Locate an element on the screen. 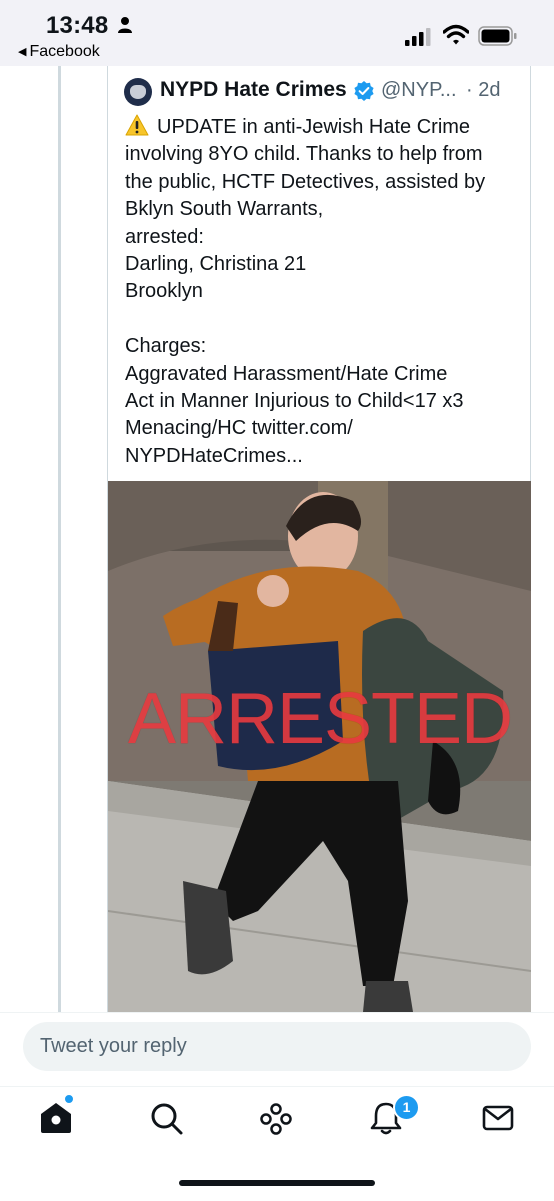  wifi-icon is located at coordinates (456, 34).